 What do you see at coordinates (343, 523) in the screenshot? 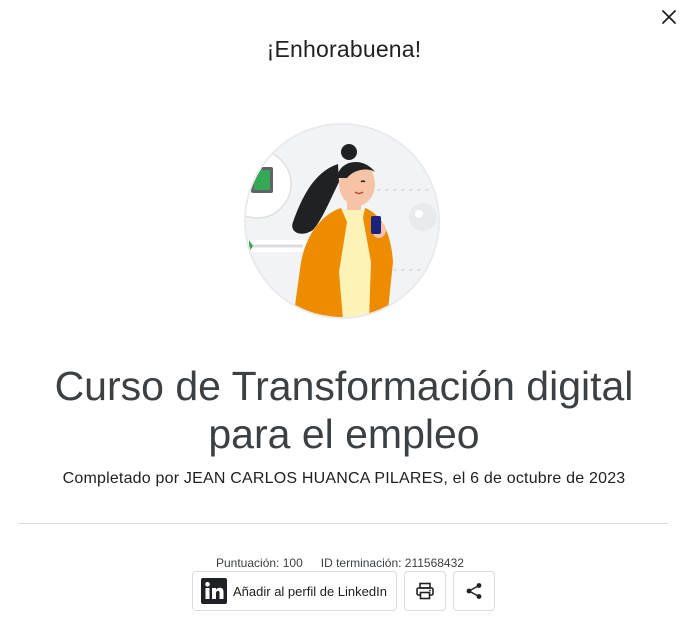
I see `divider` at bounding box center [343, 523].